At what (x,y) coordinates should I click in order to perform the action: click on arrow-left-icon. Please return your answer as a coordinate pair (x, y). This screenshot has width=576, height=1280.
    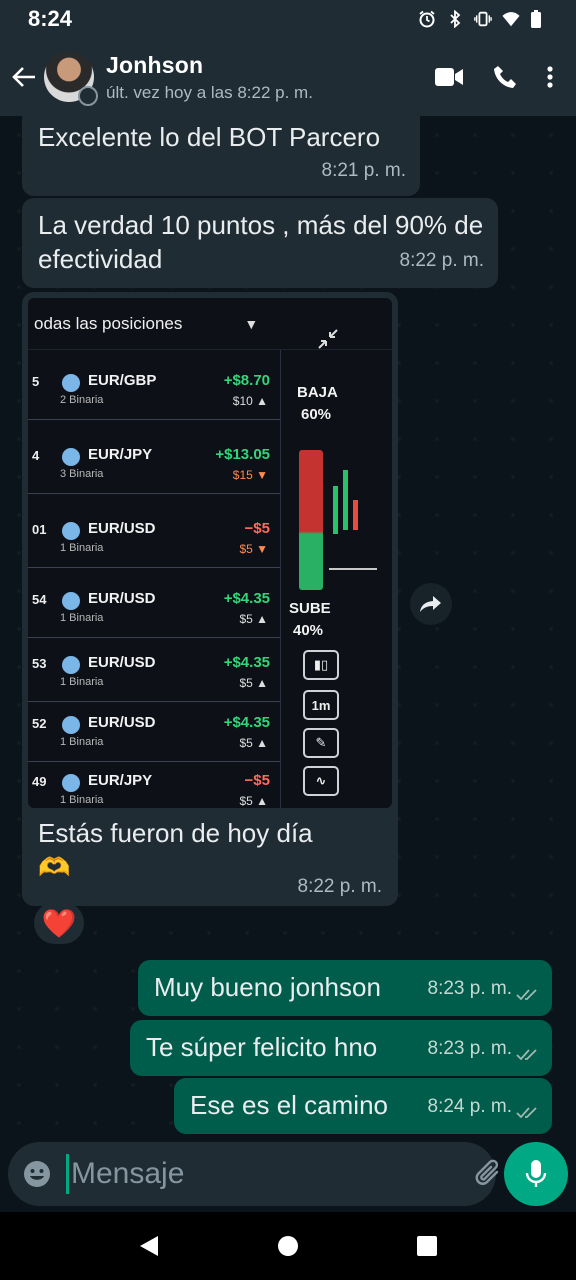
    Looking at the image, I should click on (23, 77).